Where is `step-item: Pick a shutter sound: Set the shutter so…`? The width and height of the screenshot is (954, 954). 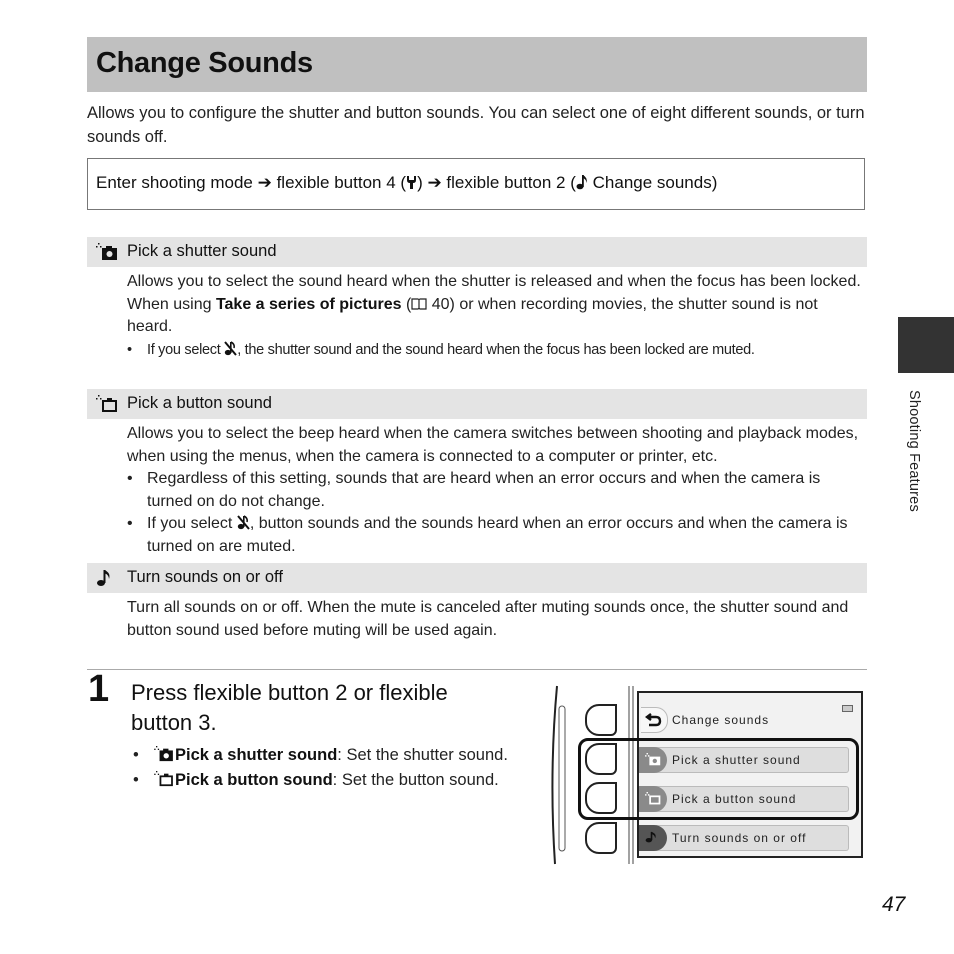
step-item: Pick a shutter sound: Set the shutter so… is located at coordinates (320, 755).